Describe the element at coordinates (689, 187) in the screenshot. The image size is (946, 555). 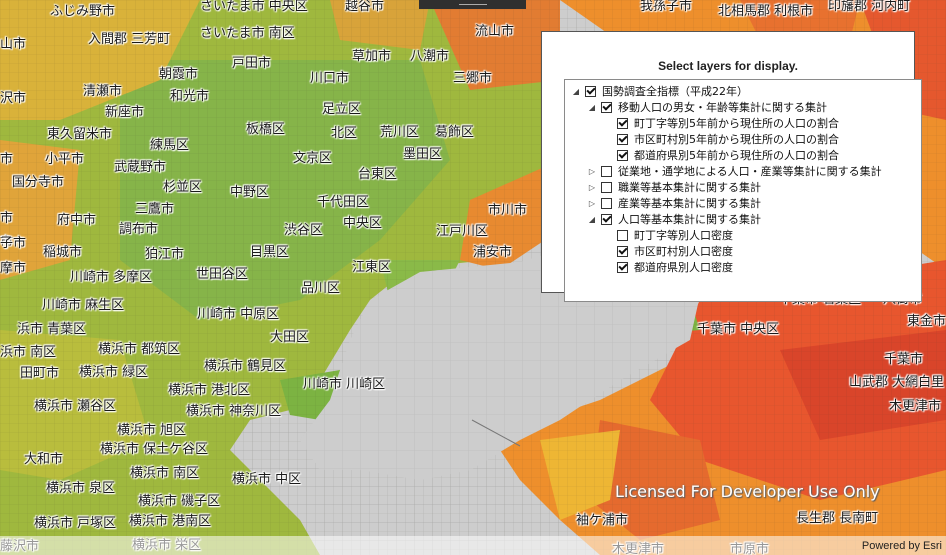
I see `layer-label: 職業等基本集計に関する集計` at that location.